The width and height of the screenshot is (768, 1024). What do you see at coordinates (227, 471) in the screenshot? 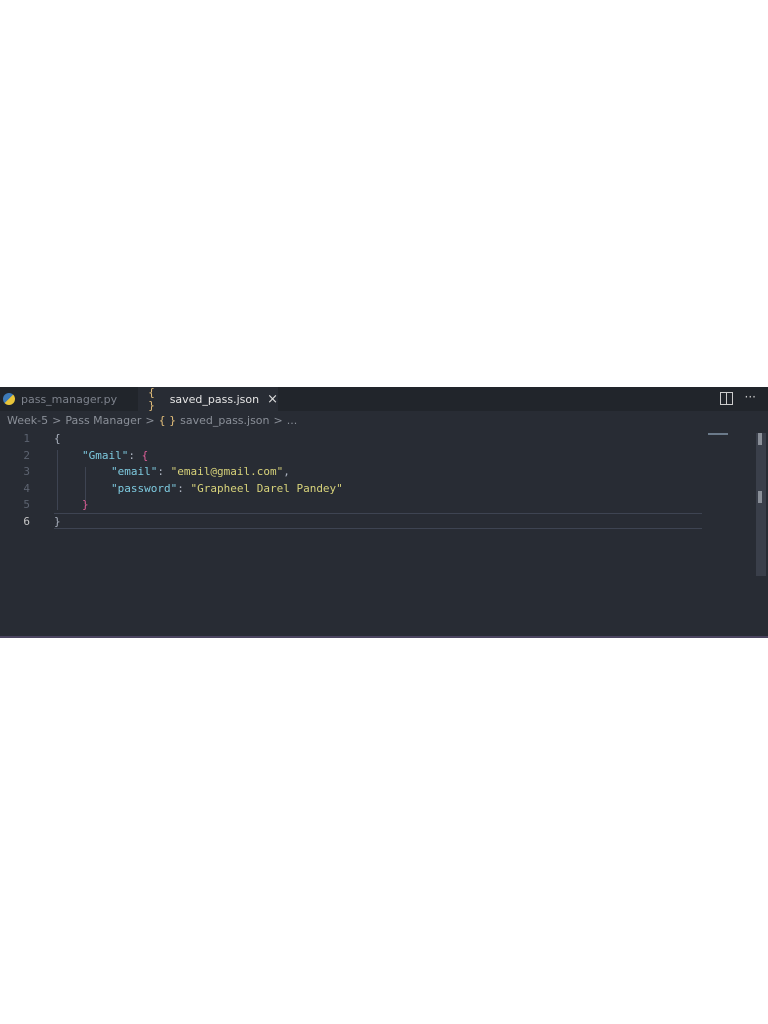
I see `json-value: "email@gmail.com"` at bounding box center [227, 471].